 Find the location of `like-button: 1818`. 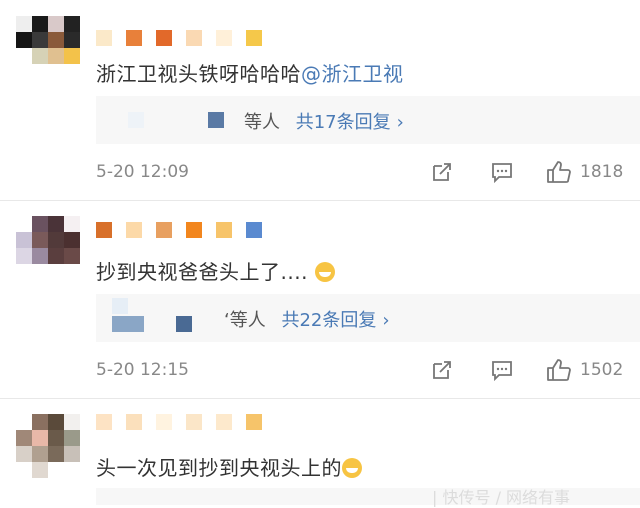

like-button: 1818 is located at coordinates (584, 172).